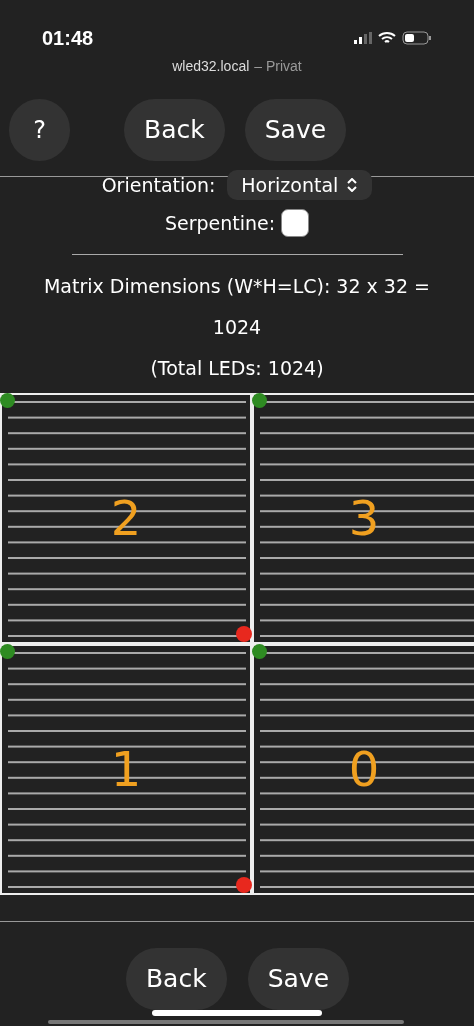 The width and height of the screenshot is (474, 1026). What do you see at coordinates (211, 66) in the screenshot?
I see `address-host: wled32.local` at bounding box center [211, 66].